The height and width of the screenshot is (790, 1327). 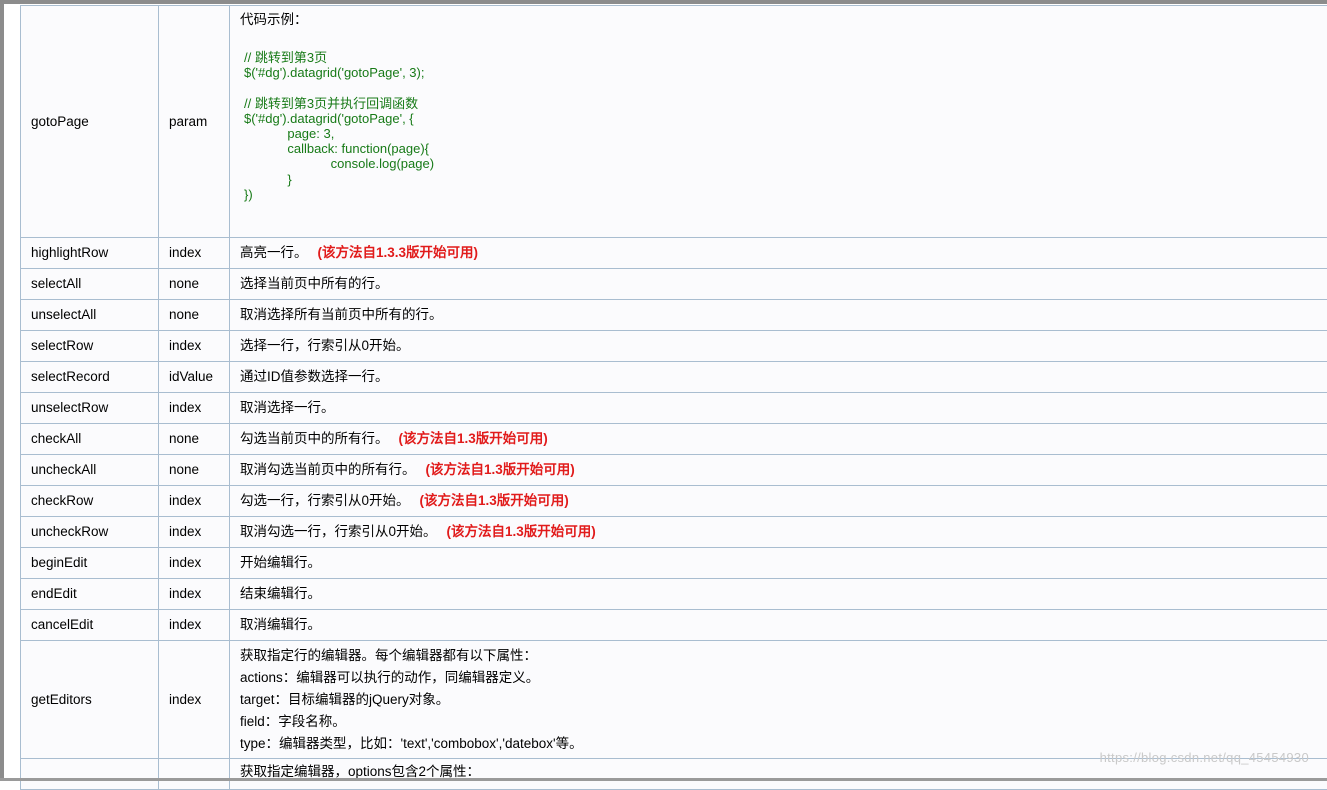 I want to click on method-name-cell: getEditors, so click(x=90, y=700).